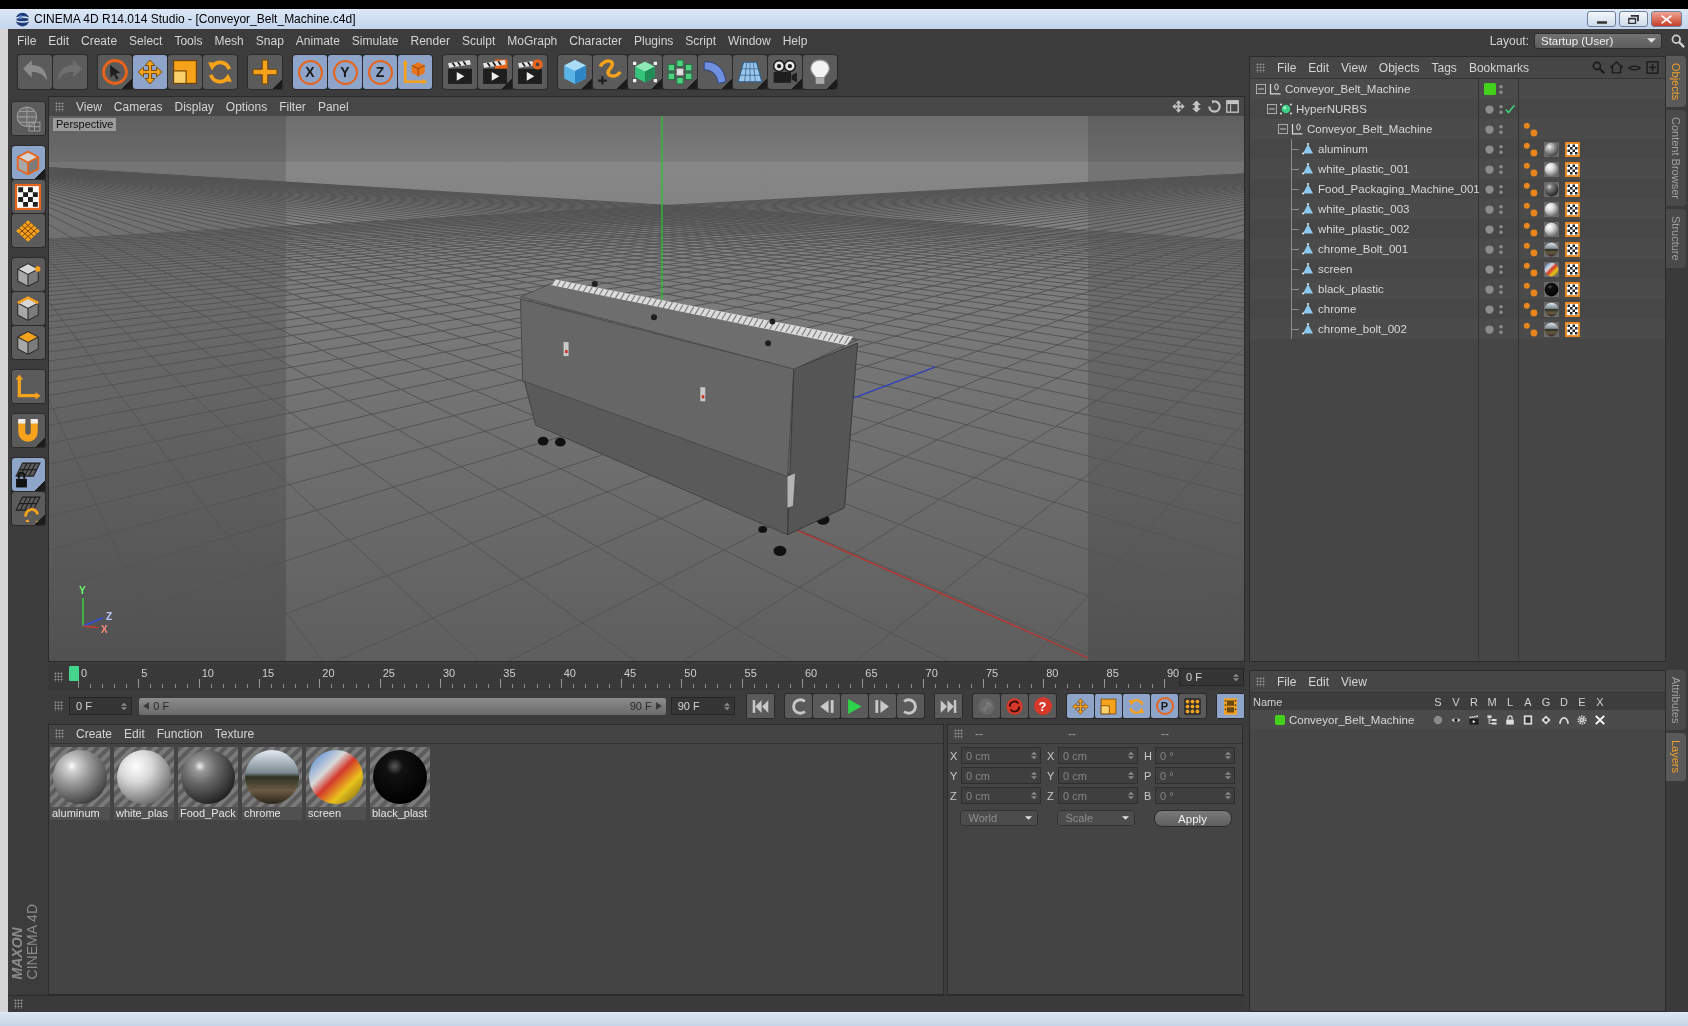 The width and height of the screenshot is (1688, 1026). I want to click on menu-item: Create, so click(94, 734).